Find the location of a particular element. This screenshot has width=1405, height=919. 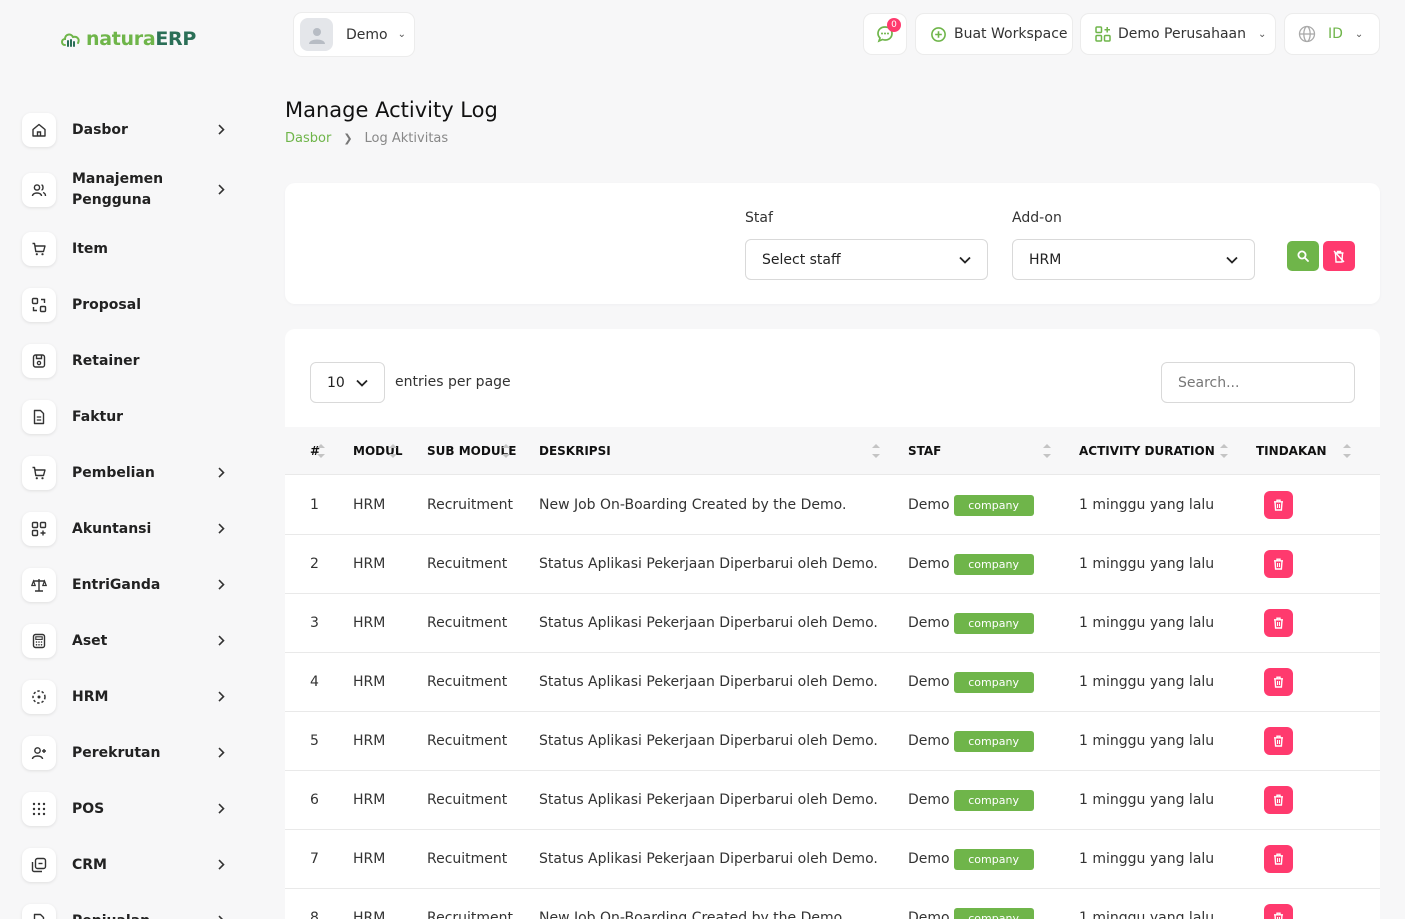

sidebar-item-pembelian: Pembelian is located at coordinates (129, 473).